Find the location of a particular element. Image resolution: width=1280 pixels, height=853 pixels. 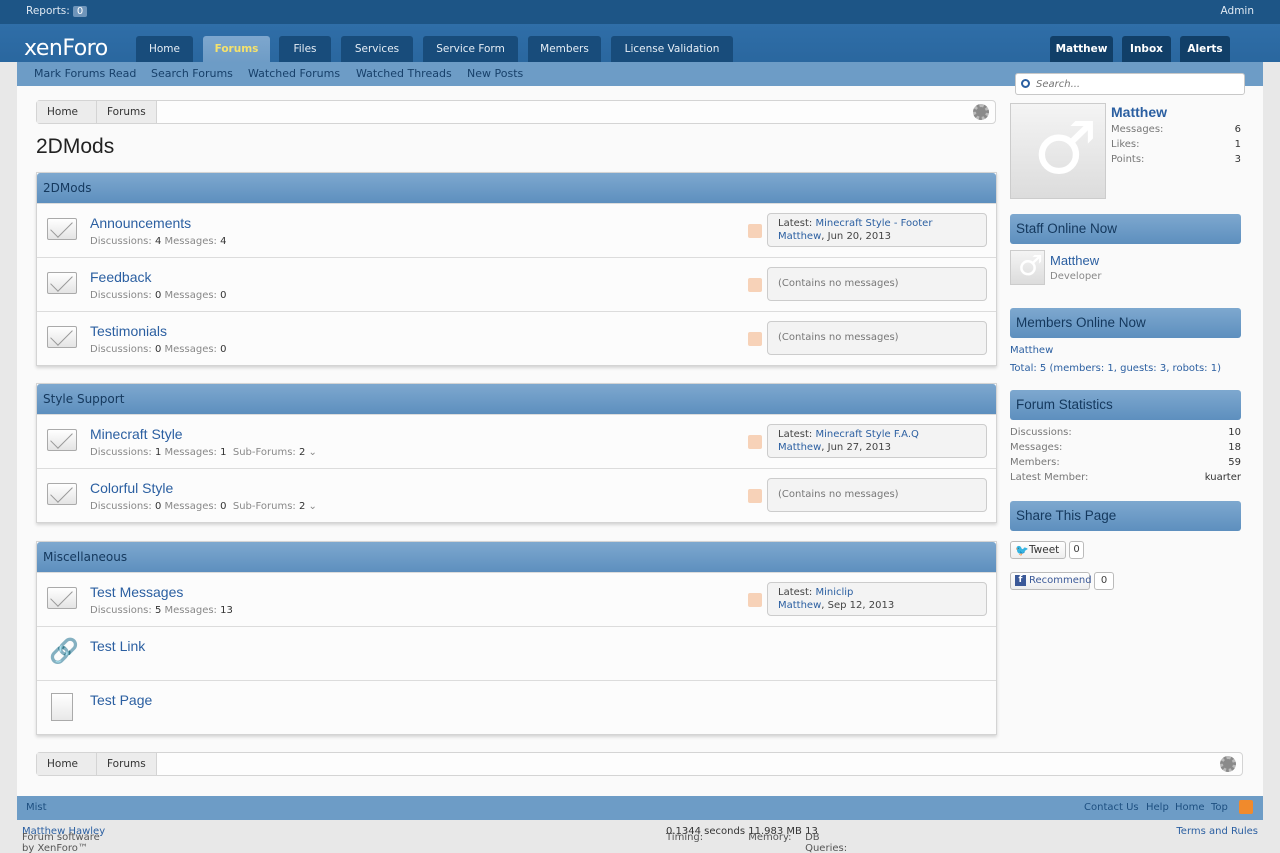

tab-home: Home is located at coordinates (164, 49).